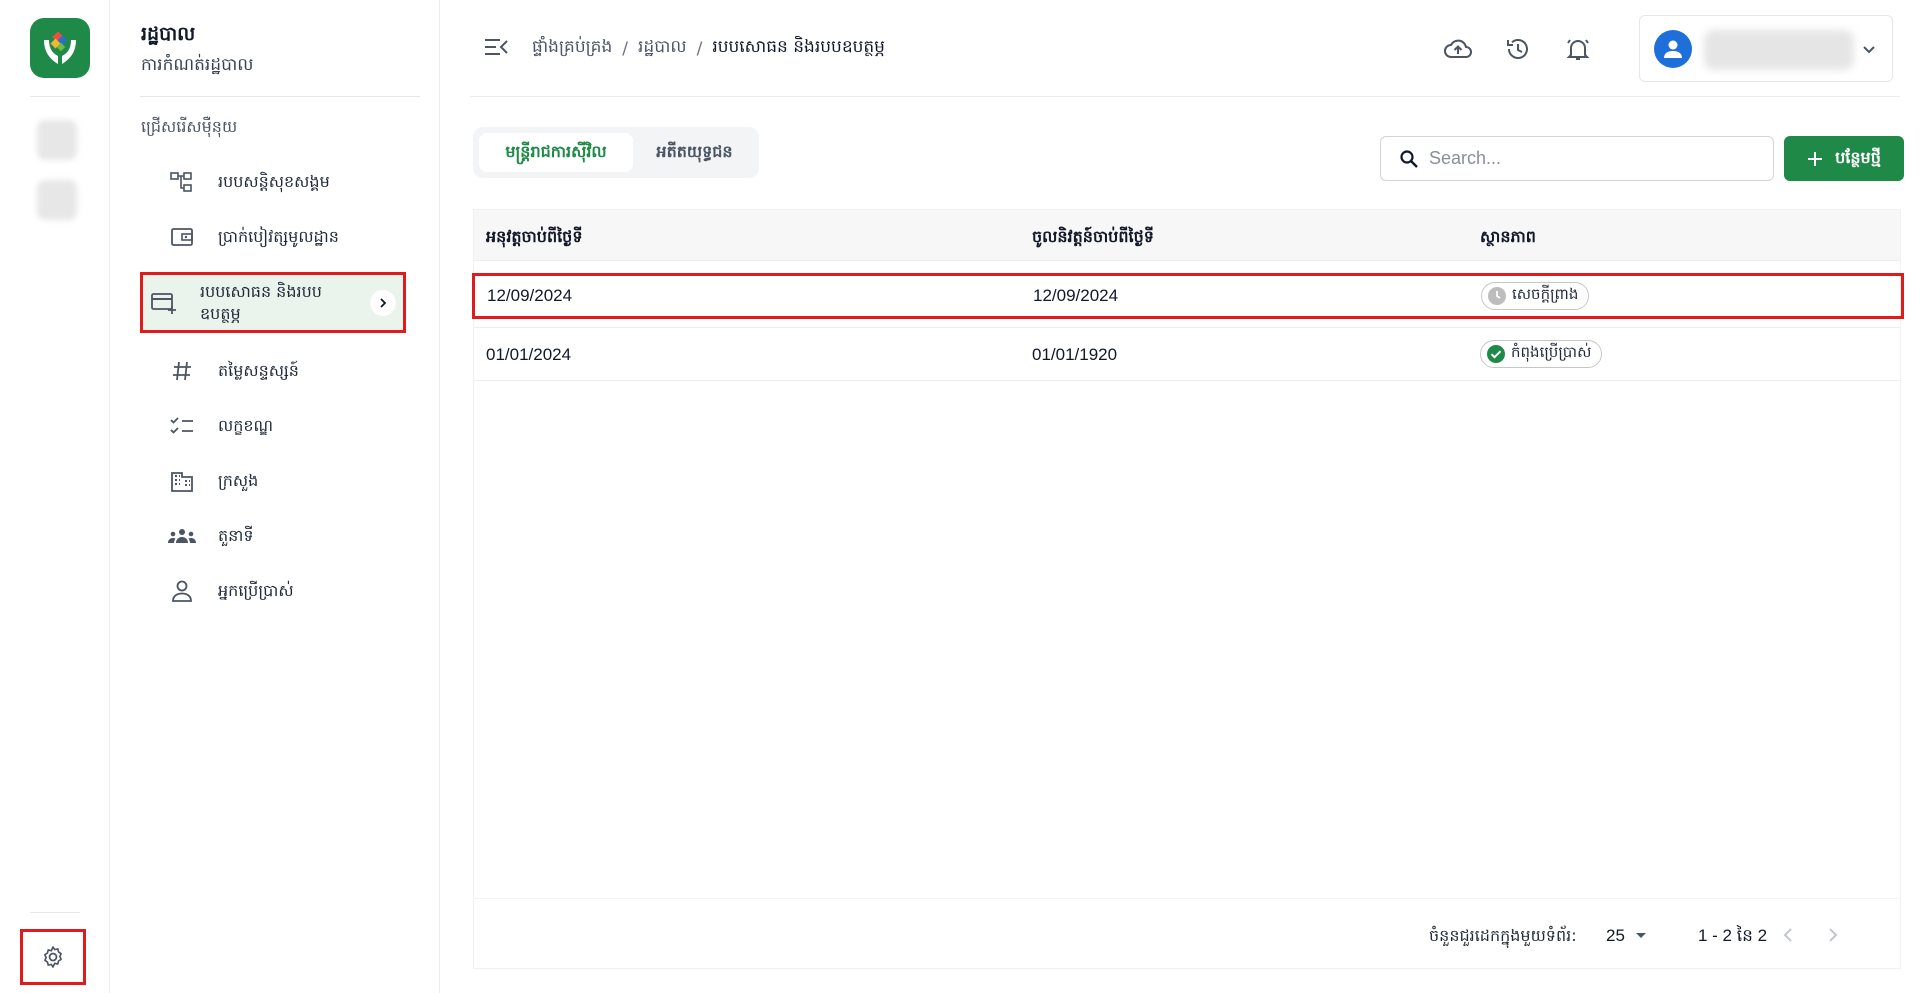 The width and height of the screenshot is (1920, 993). I want to click on sidebar-item-users: អ្នកប្រើប្រាស់, so click(290, 591).